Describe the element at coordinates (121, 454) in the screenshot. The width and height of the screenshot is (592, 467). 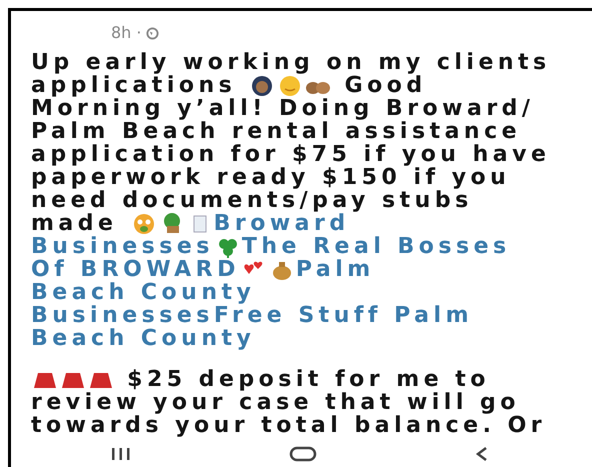
I see `recent-apps-icon` at that location.